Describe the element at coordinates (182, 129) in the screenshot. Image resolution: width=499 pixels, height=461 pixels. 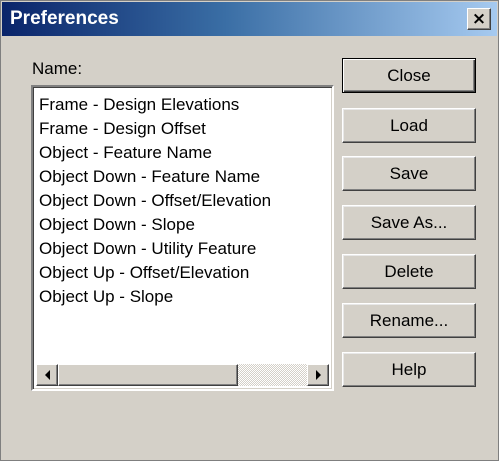
I see `list-item: Frame - Design Offset` at that location.